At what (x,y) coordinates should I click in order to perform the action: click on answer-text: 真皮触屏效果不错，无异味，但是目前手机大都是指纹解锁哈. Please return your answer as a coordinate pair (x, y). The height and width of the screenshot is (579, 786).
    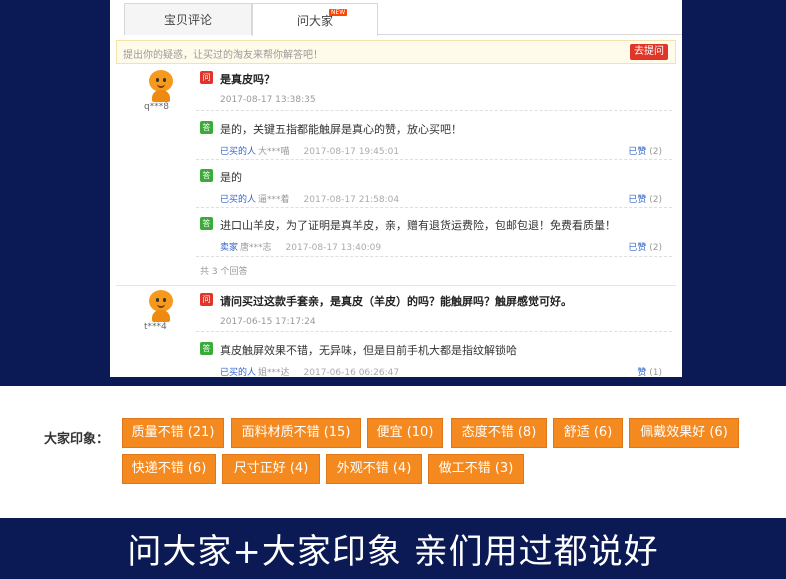
    Looking at the image, I should click on (368, 350).